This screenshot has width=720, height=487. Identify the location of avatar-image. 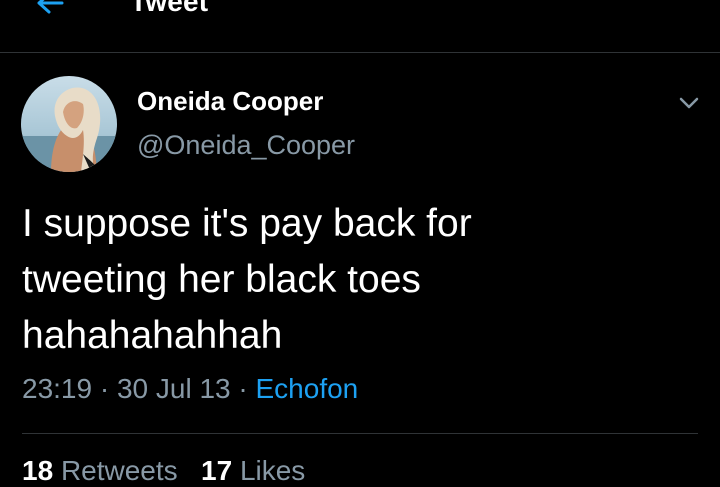
(69, 124).